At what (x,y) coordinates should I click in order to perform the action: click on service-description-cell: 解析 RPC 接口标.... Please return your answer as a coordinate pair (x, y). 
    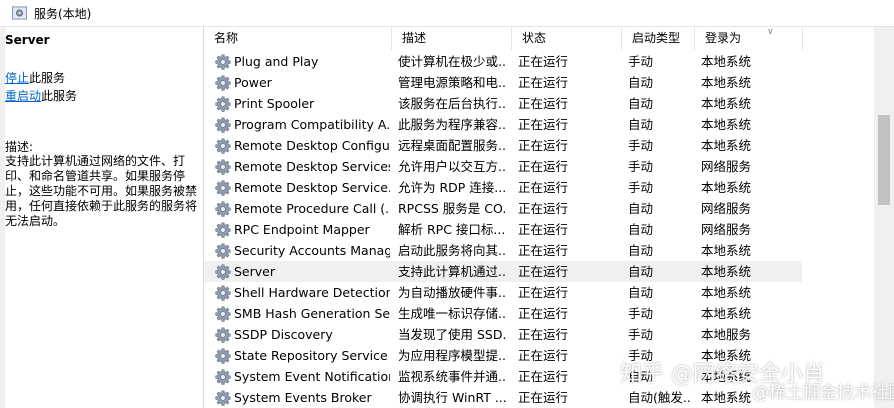
    Looking at the image, I should click on (452, 229).